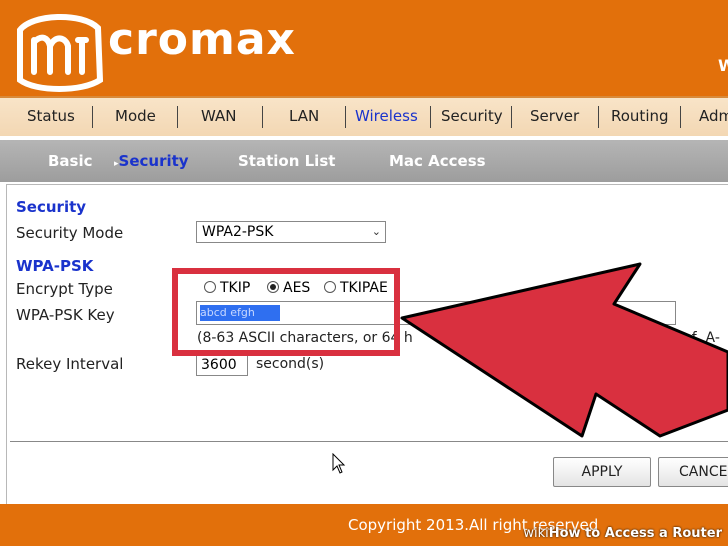  Describe the element at coordinates (240, 313) in the screenshot. I see `selected-key-text: abcd efgh` at that location.